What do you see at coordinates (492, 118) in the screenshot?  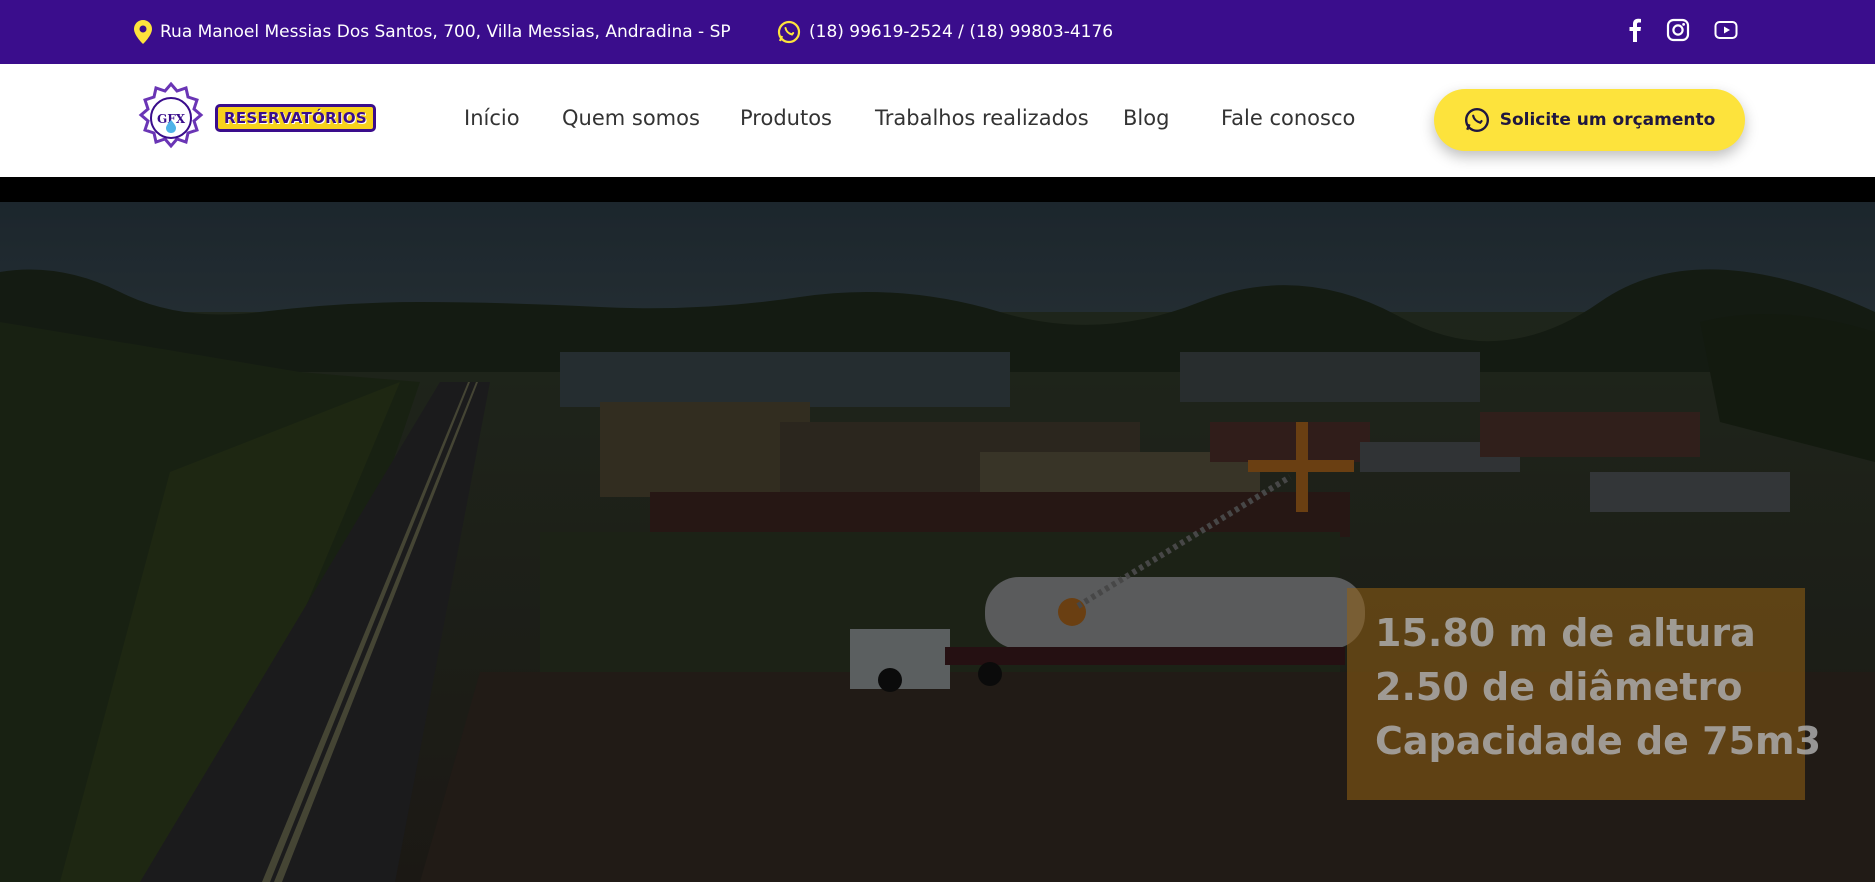 I see `nav-item-inicio: Início` at bounding box center [492, 118].